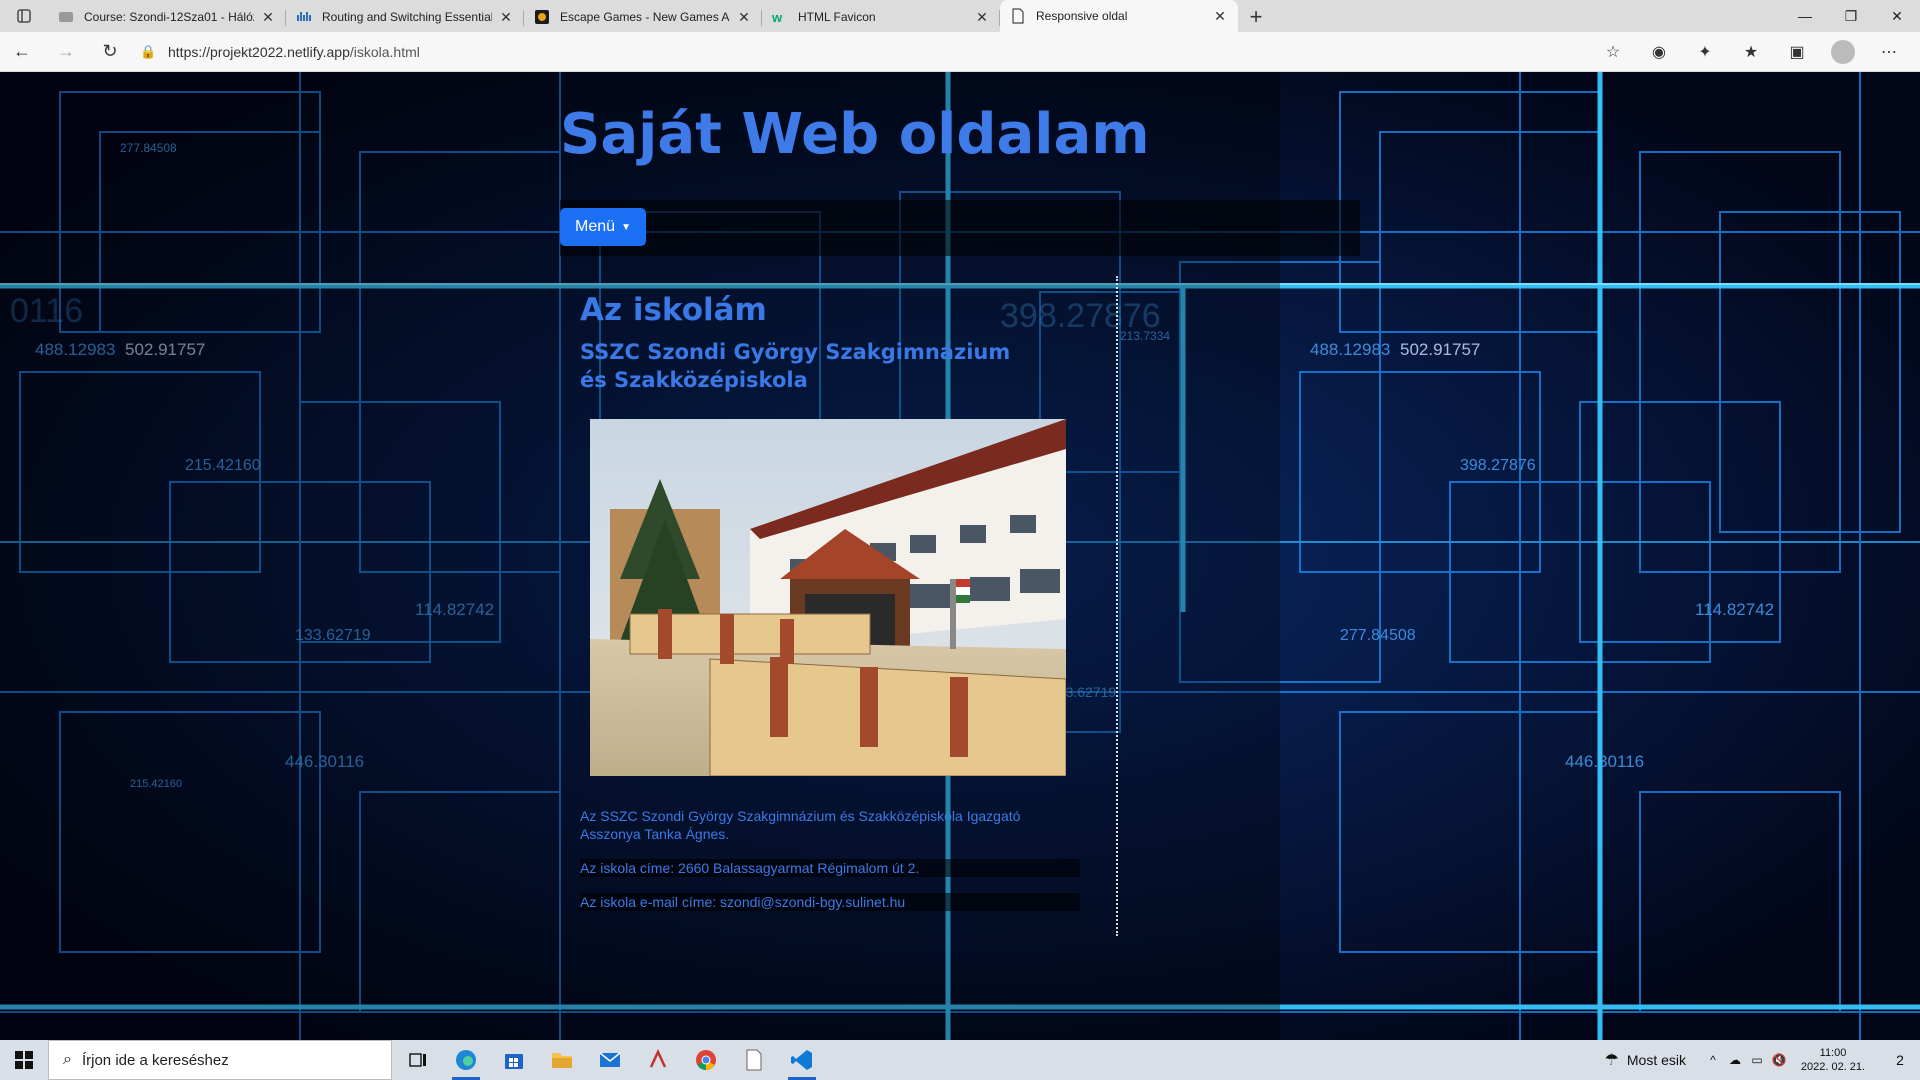 Image resolution: width=1920 pixels, height=1080 pixels. I want to click on site-title: Saját Web oldalam, so click(855, 134).